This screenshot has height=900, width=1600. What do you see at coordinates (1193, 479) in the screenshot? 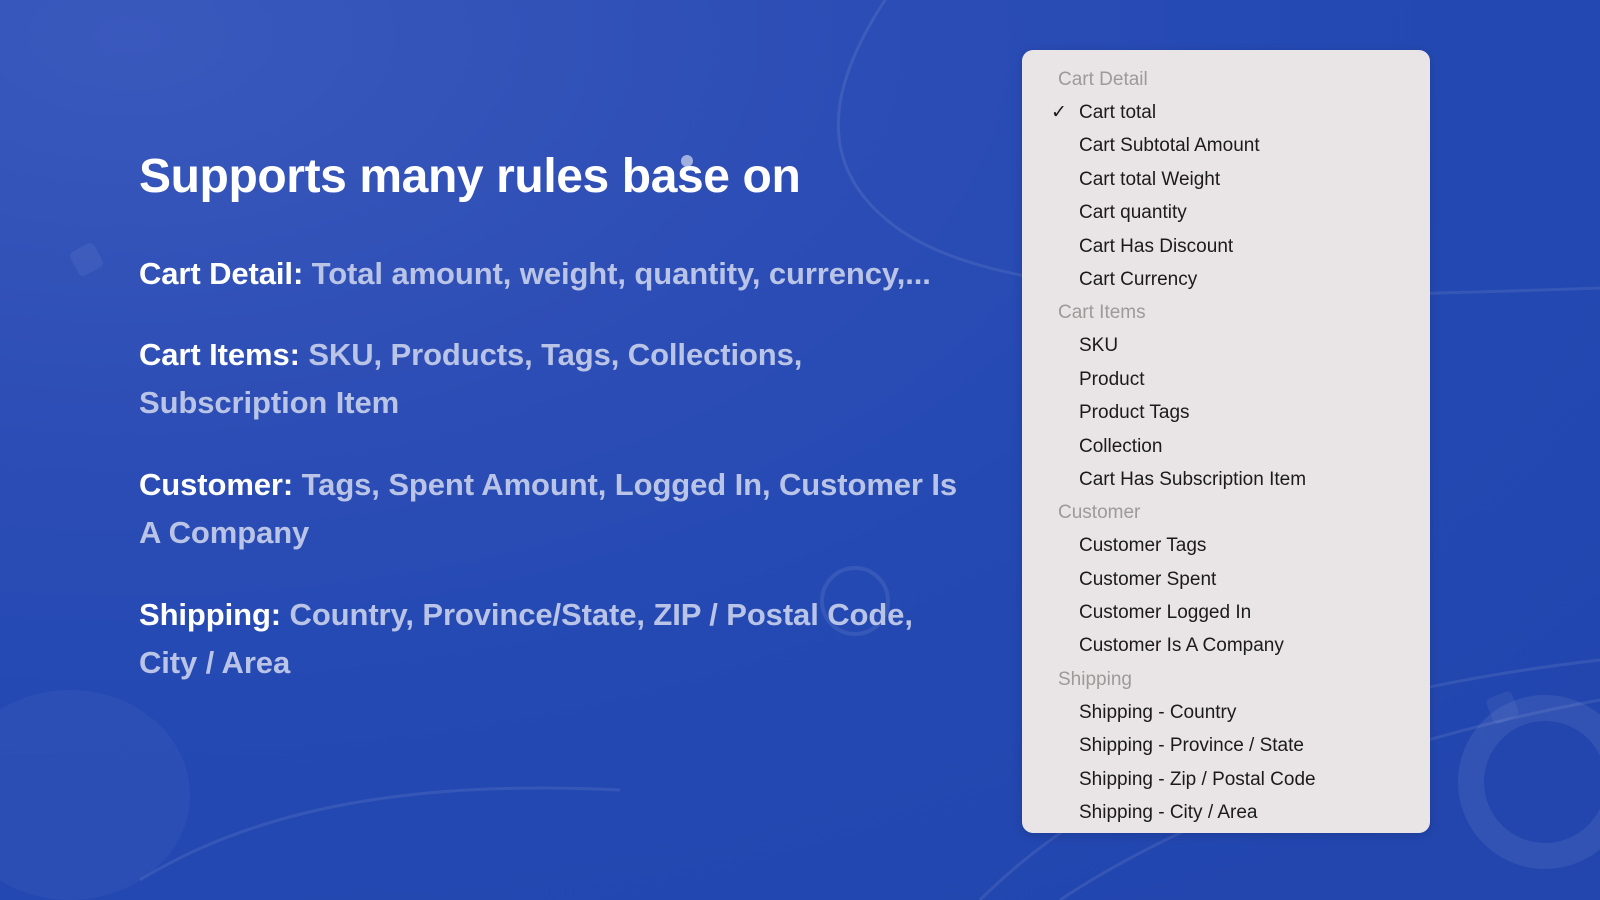
I see `dropdown-option-label: Cart Has Subscription Item` at bounding box center [1193, 479].